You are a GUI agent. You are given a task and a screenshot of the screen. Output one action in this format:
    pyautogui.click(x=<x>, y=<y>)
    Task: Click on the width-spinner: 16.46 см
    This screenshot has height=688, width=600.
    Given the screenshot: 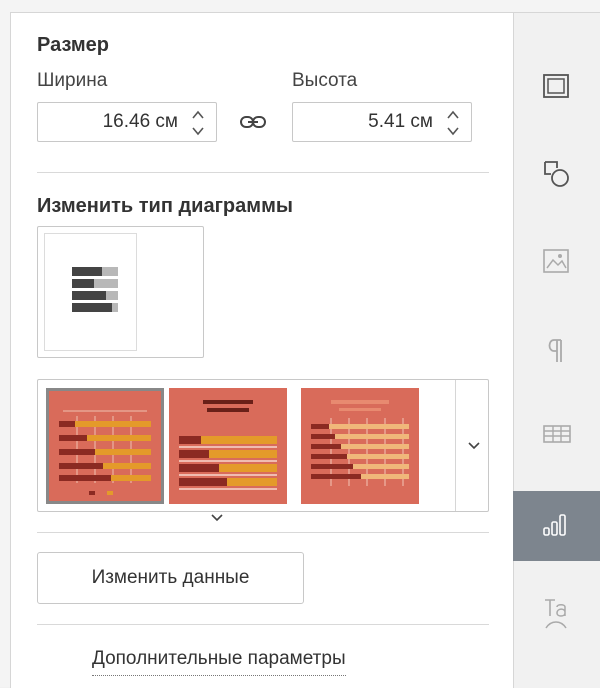 What is the action you would take?
    pyautogui.click(x=127, y=122)
    